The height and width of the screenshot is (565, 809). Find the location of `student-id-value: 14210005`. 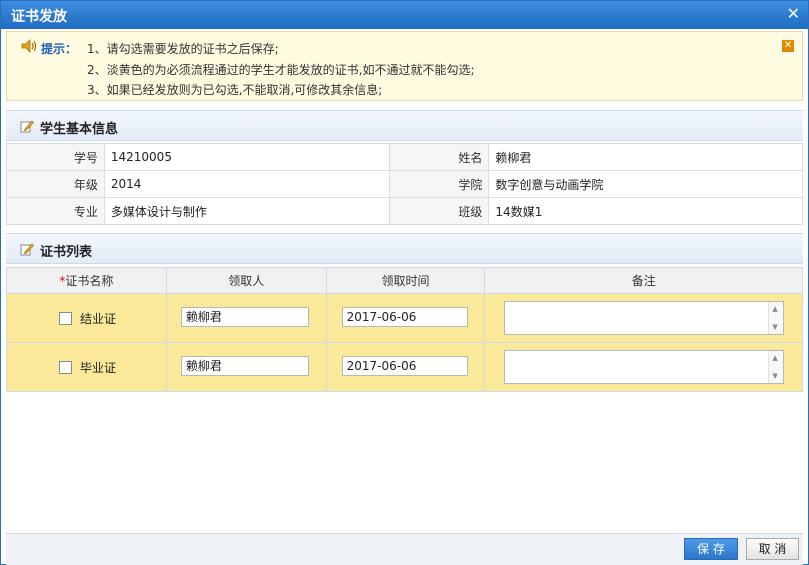

student-id-value: 14210005 is located at coordinates (246, 157).